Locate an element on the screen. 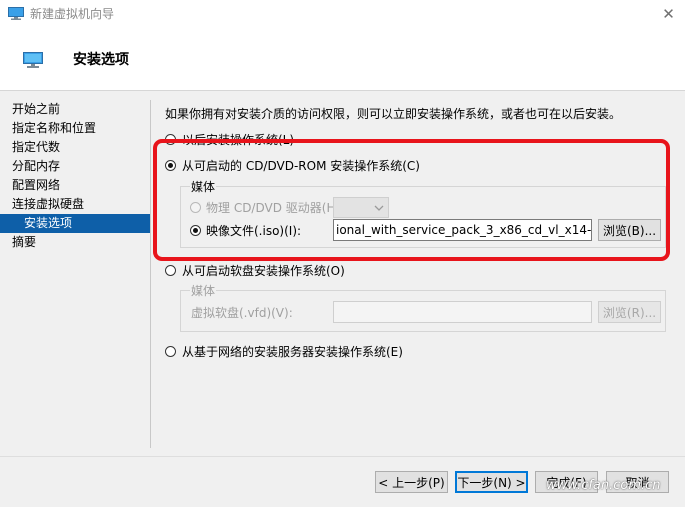 The image size is (685, 507). option-install-from-floppy-label: 从可启动软盘安装操作系统(O) is located at coordinates (263, 271).